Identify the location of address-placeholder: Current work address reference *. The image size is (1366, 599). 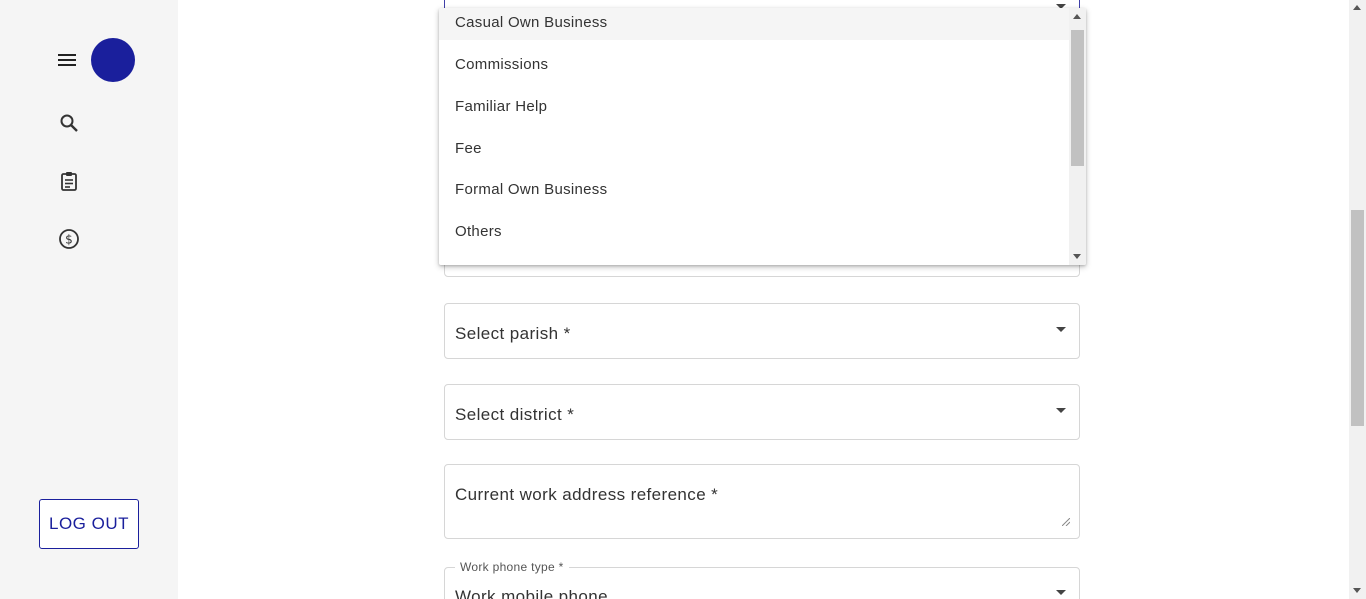
(587, 494).